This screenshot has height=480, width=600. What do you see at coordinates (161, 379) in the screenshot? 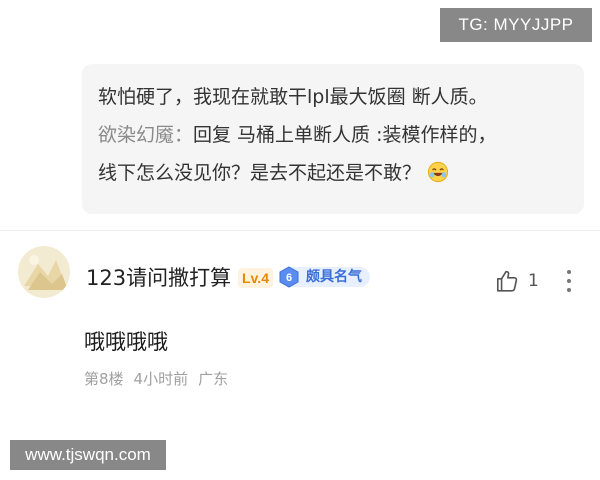
I see `comment-time: 4小时前` at bounding box center [161, 379].